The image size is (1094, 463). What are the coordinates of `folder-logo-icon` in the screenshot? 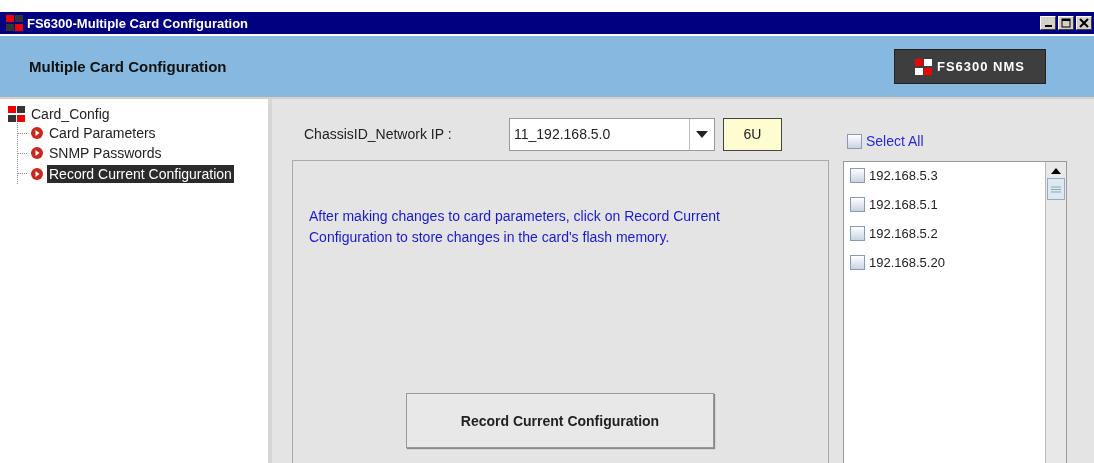 It's located at (17, 114).